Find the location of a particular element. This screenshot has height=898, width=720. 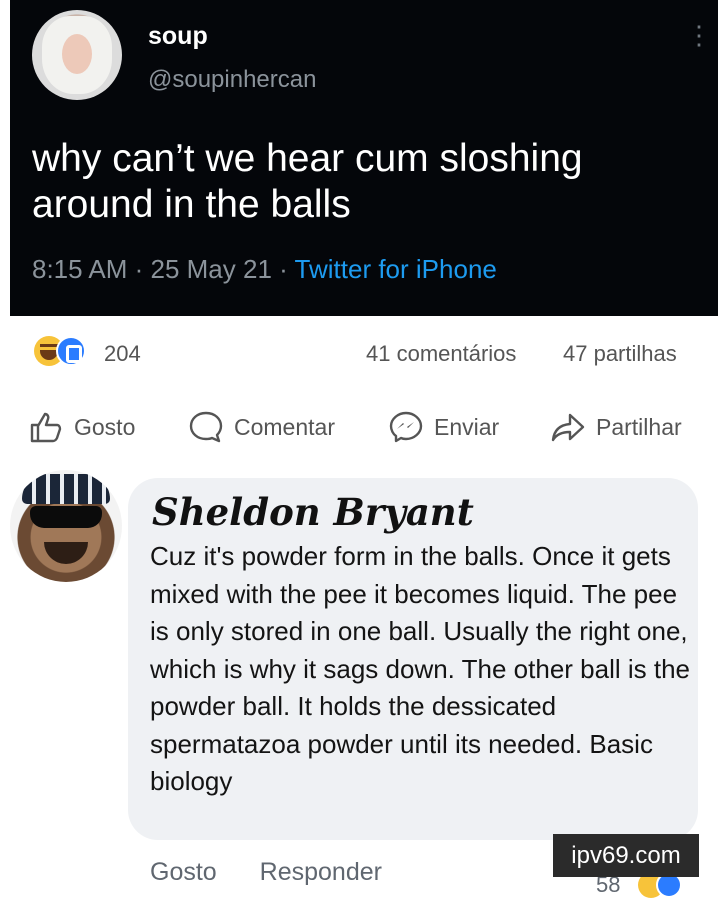

avatar-sunglasses is located at coordinates (66, 517).